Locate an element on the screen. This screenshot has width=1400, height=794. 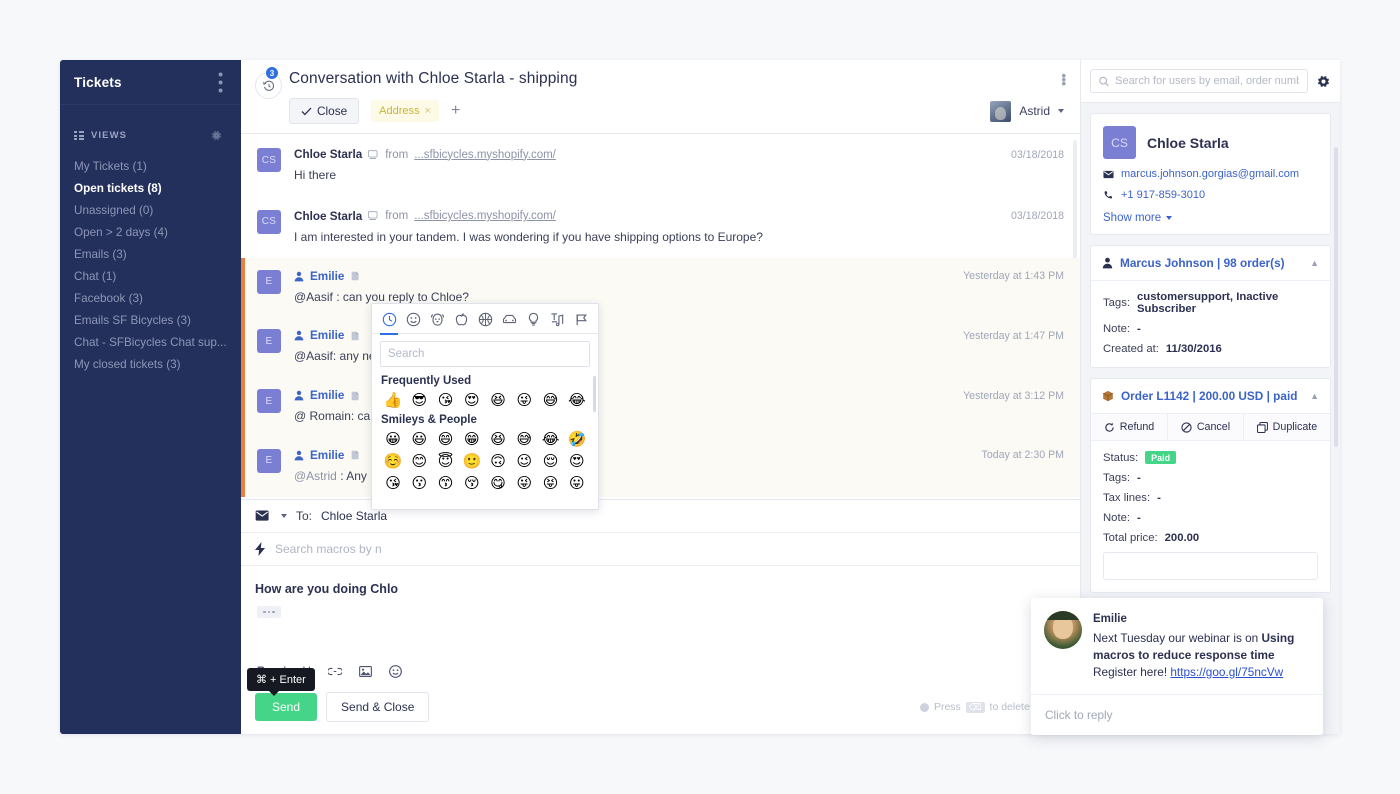
emoji-cell: 😇 is located at coordinates (446, 461).